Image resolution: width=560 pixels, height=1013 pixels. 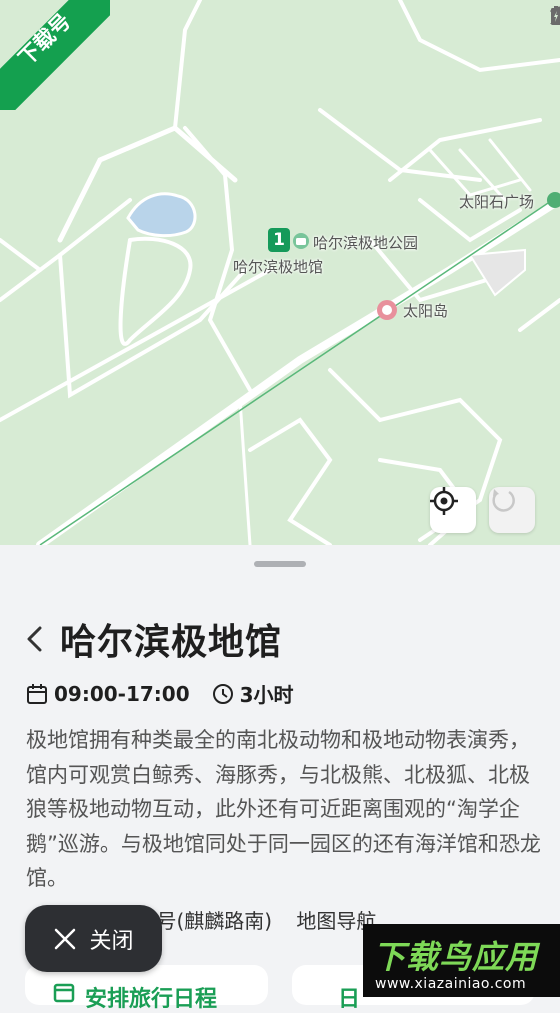 I want to click on map-label-square: 太阳石广场, so click(x=496, y=201).